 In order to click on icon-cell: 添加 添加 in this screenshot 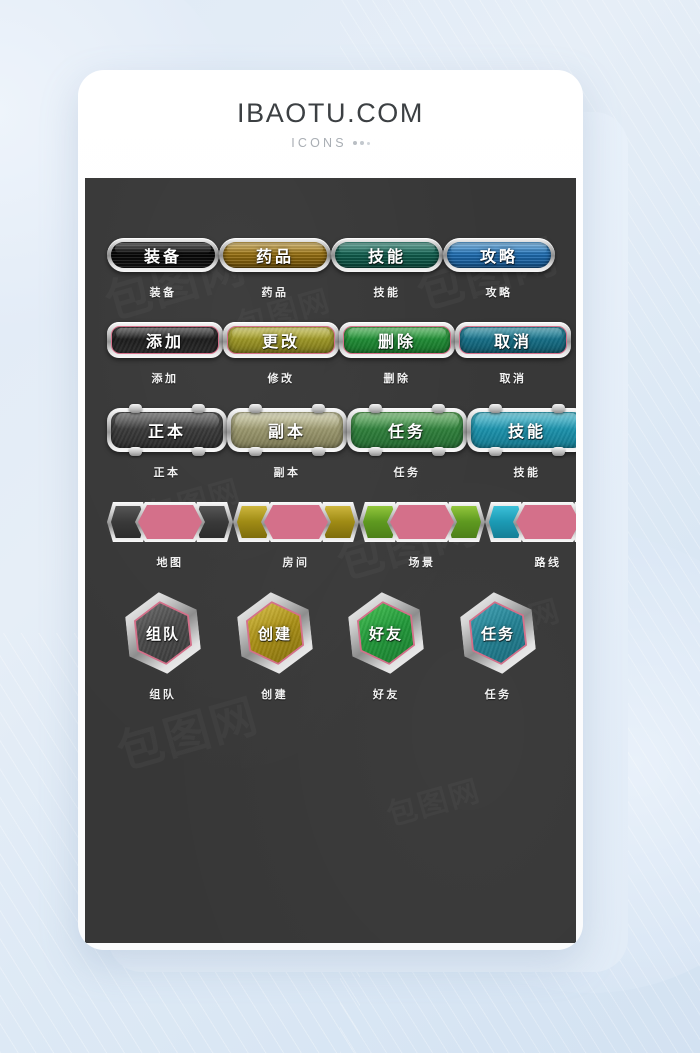, I will do `click(165, 354)`.